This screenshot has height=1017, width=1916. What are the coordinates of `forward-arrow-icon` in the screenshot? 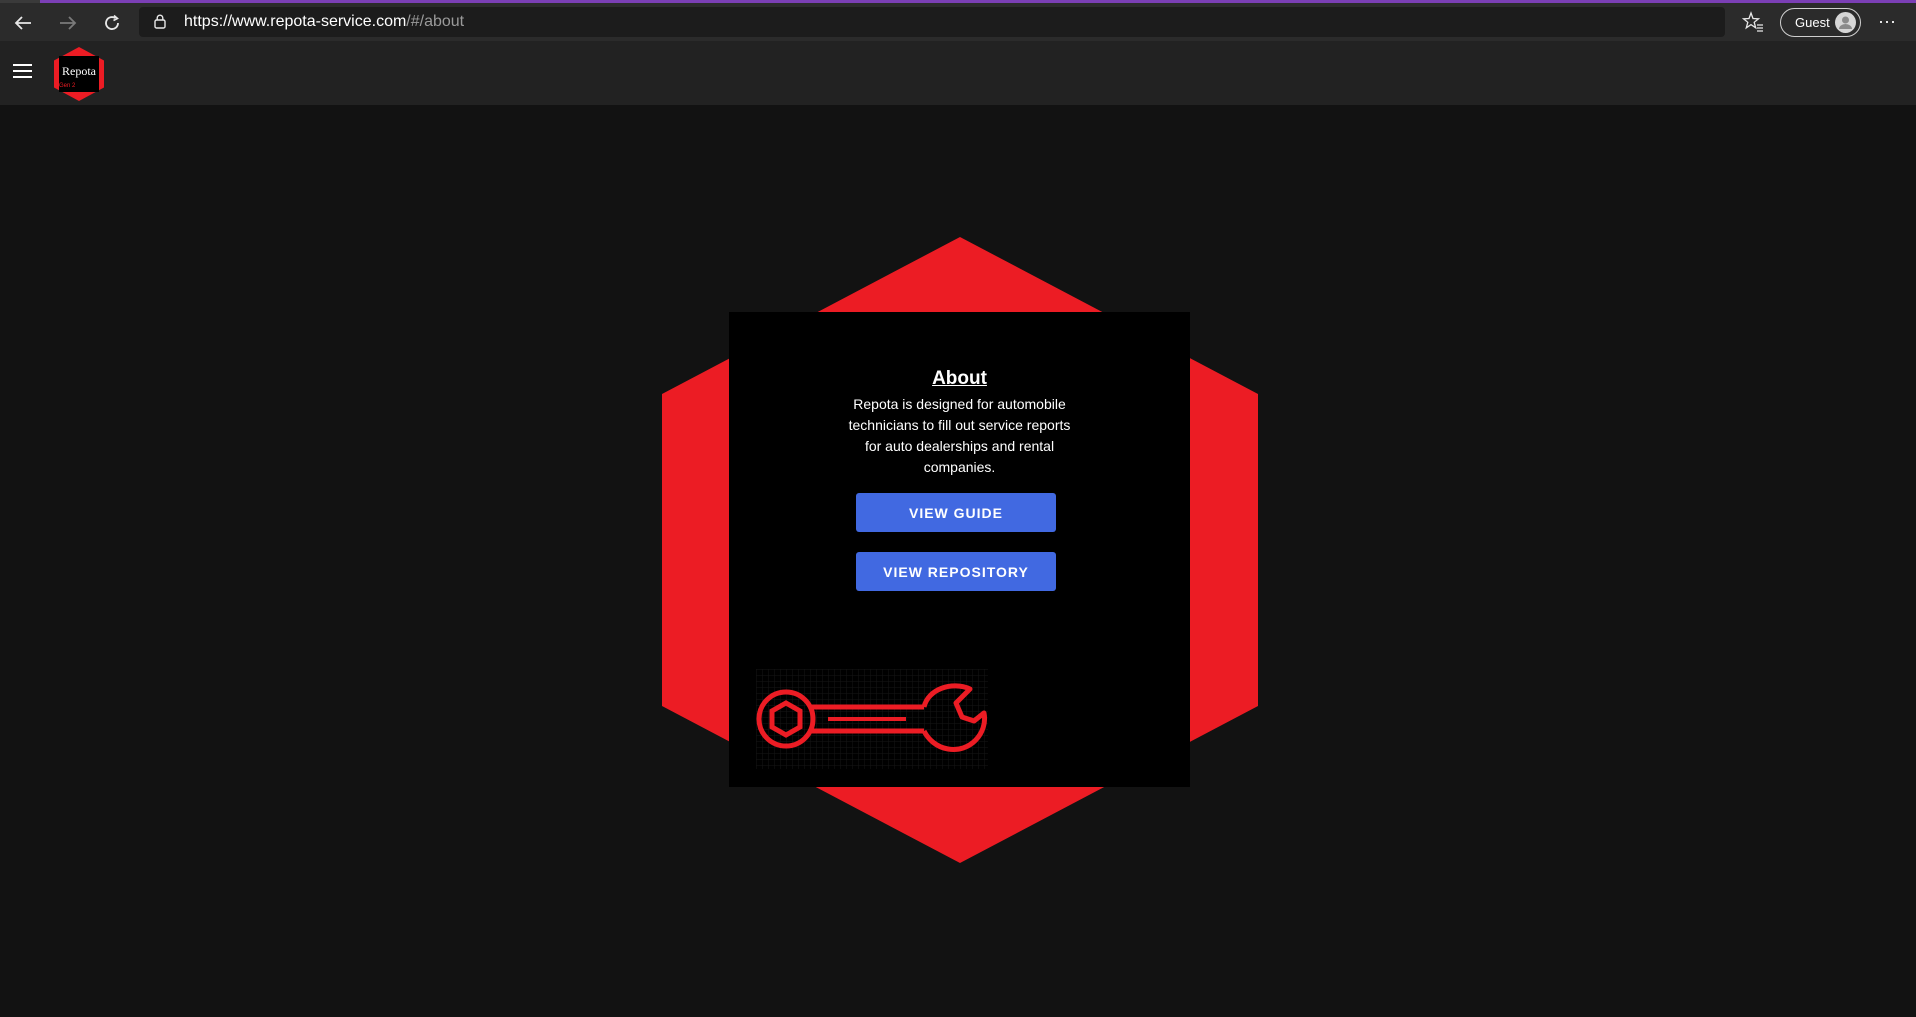 It's located at (68, 23).